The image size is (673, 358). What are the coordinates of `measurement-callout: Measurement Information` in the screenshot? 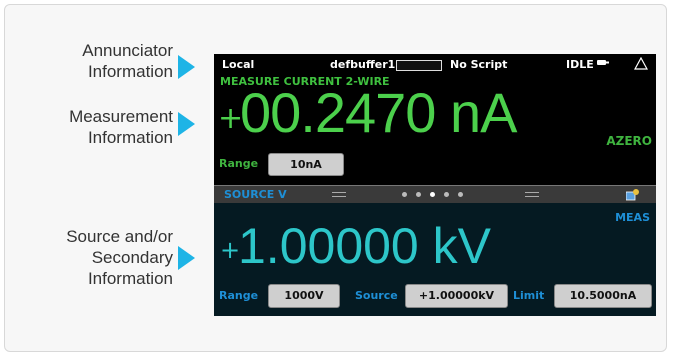 It's located at (121, 127).